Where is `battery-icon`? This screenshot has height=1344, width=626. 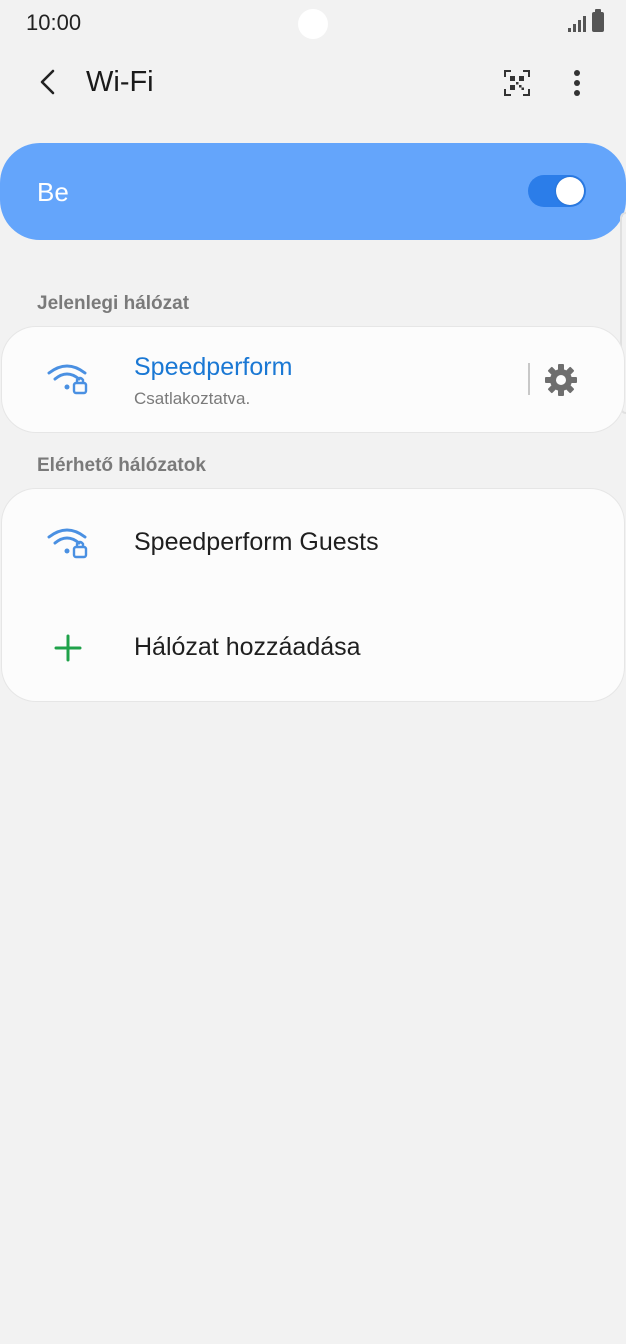 battery-icon is located at coordinates (598, 20).